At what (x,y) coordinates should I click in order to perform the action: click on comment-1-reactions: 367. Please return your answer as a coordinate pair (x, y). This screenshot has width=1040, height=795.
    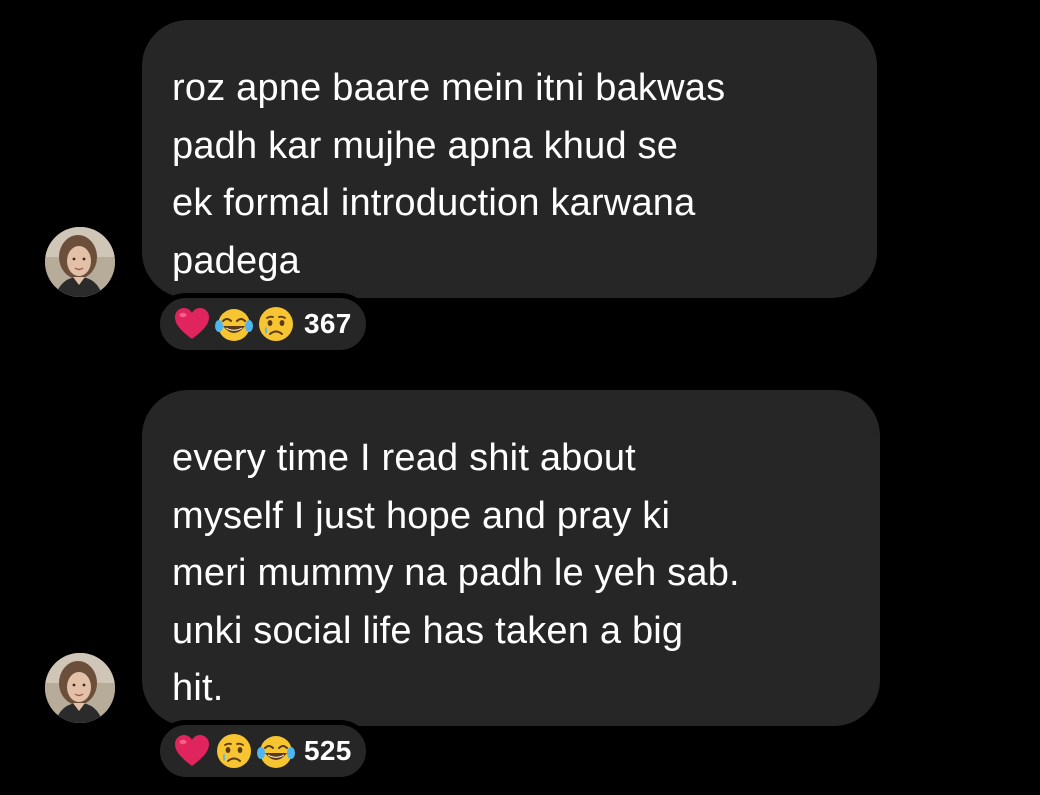
    Looking at the image, I should click on (263, 324).